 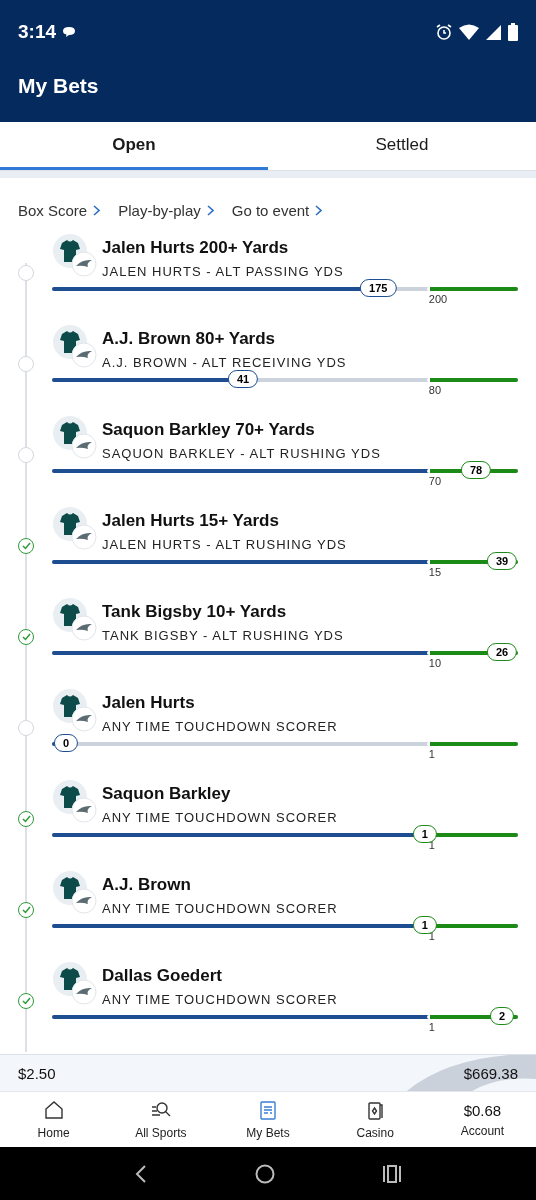 I want to click on bet-title: Jalen Hurts 15+ Yards, so click(x=191, y=521).